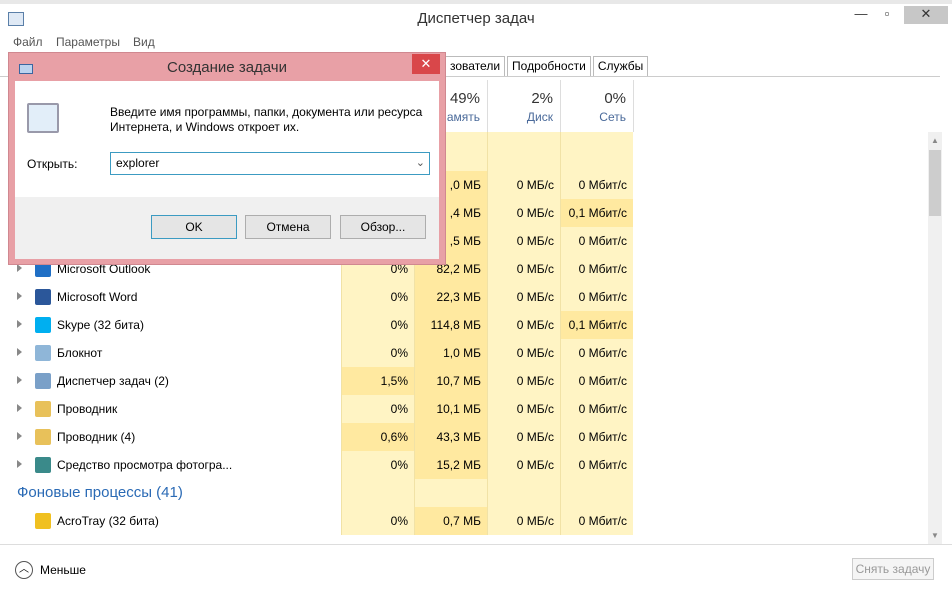 The width and height of the screenshot is (952, 603). Describe the element at coordinates (88, 42) in the screenshot. I see `menu-options: Параметры` at that location.